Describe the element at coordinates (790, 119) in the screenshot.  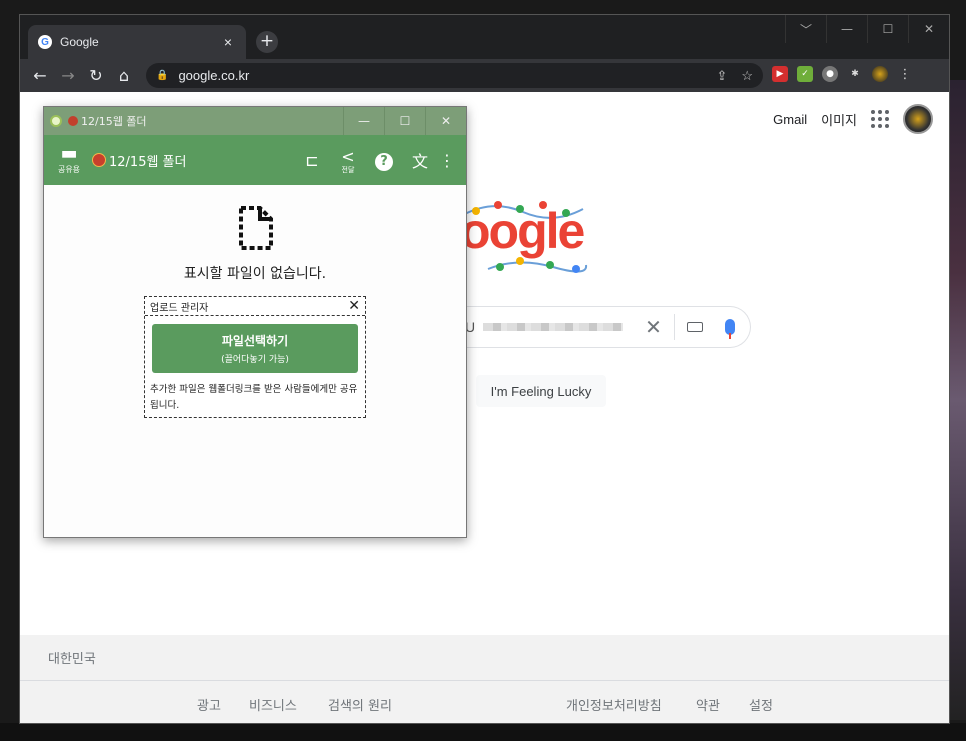
I see `gmail-link: Gmail` at that location.